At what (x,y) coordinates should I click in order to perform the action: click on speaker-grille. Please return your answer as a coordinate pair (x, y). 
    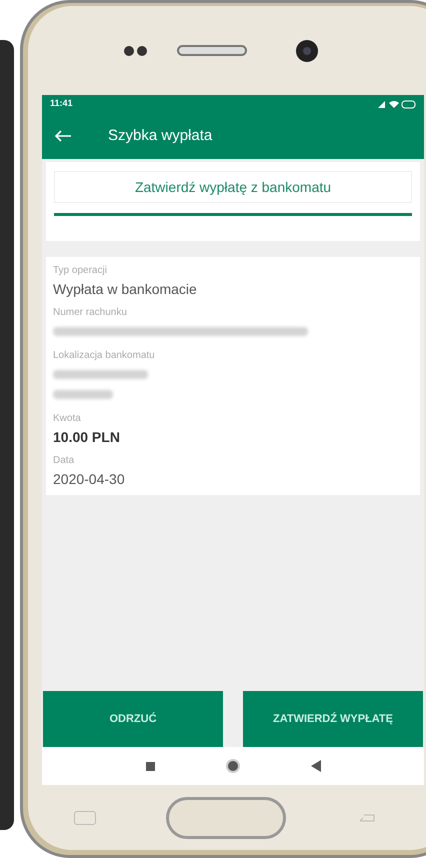
    Looking at the image, I should click on (212, 50).